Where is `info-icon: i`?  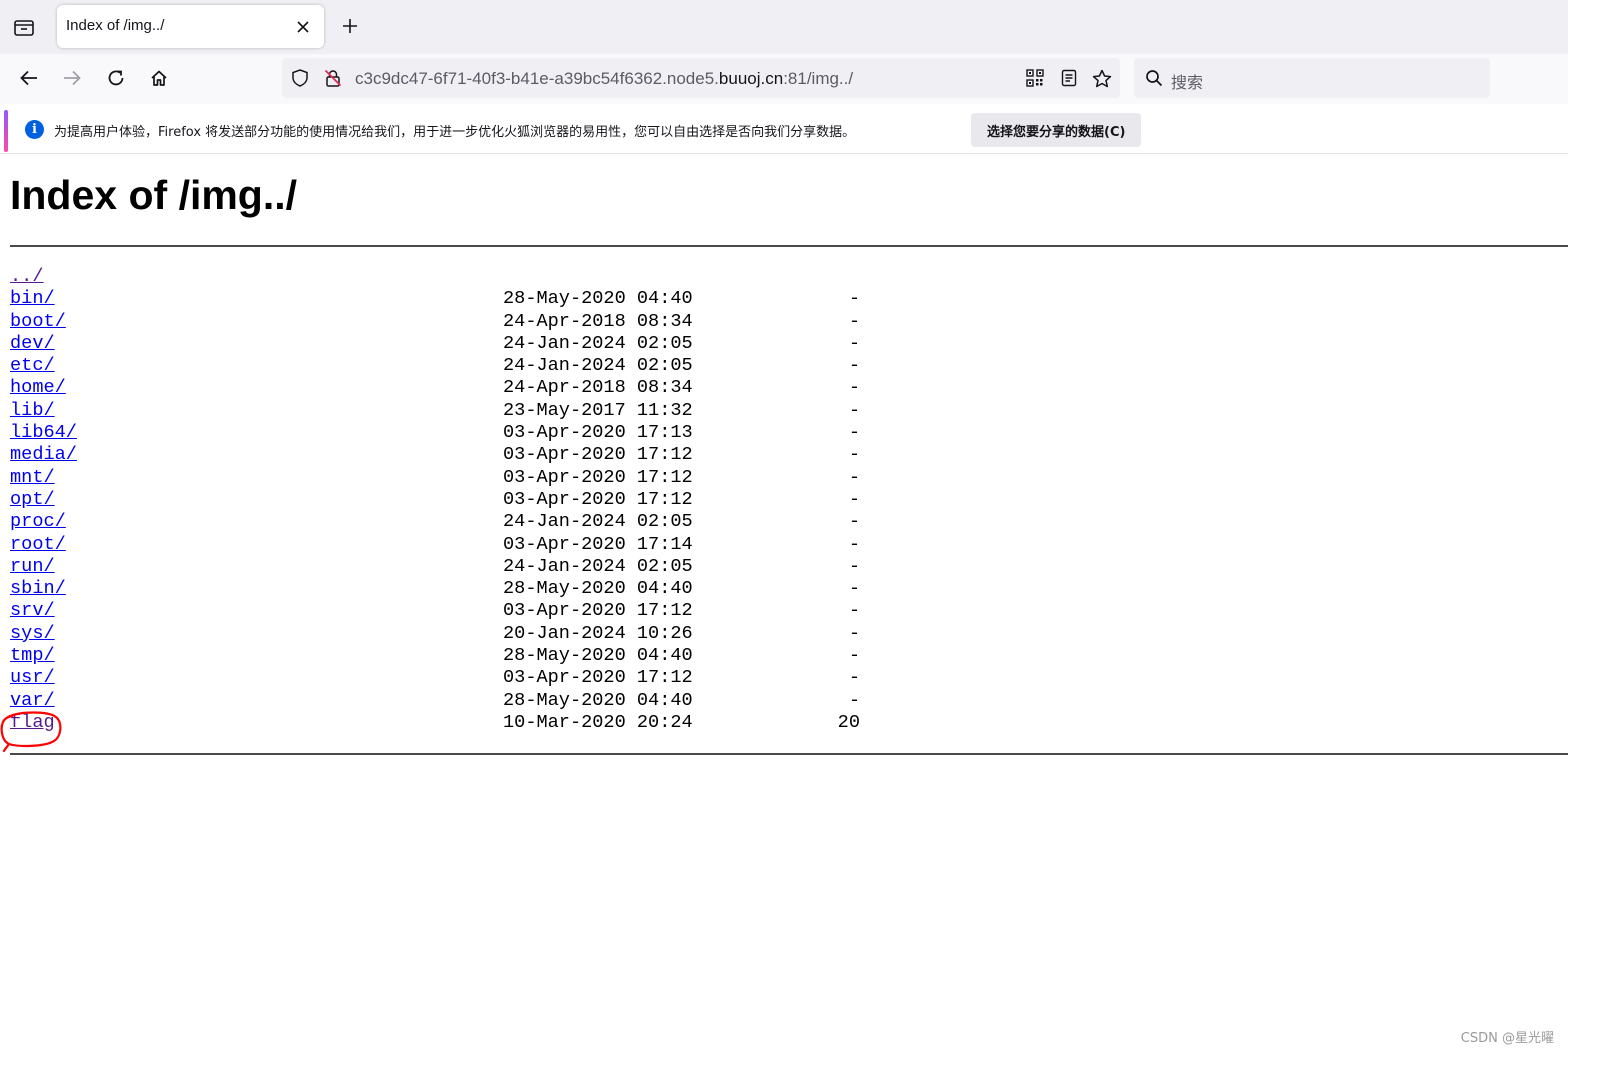
info-icon: i is located at coordinates (34, 129).